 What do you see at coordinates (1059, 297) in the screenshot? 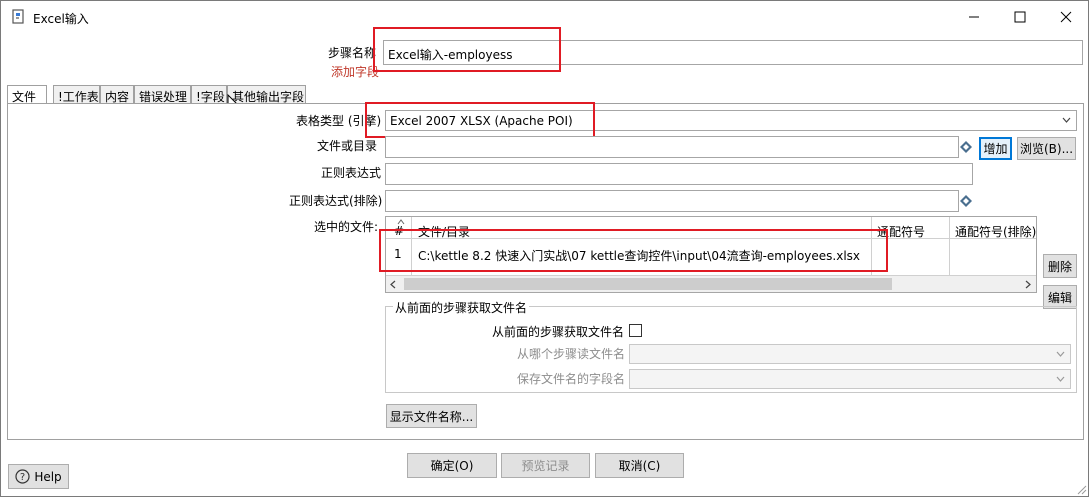
I see `edit-button-label: 编辑` at bounding box center [1059, 297].